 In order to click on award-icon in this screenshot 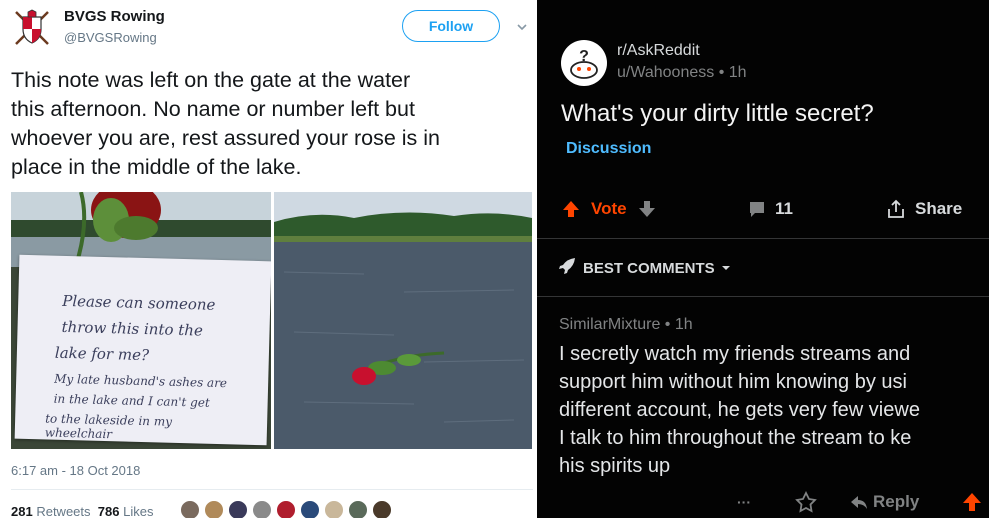, I will do `click(806, 502)`.